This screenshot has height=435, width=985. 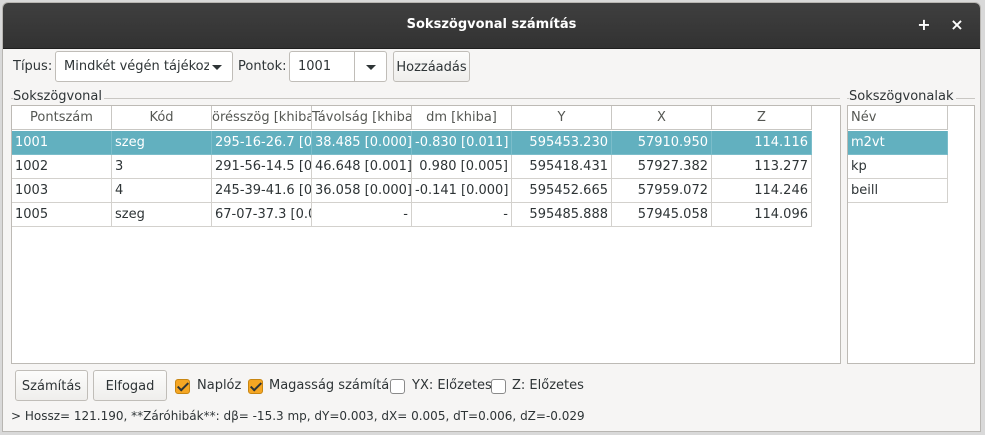 I want to click on column-header-distance: Távolság [khiba], so click(x=362, y=118).